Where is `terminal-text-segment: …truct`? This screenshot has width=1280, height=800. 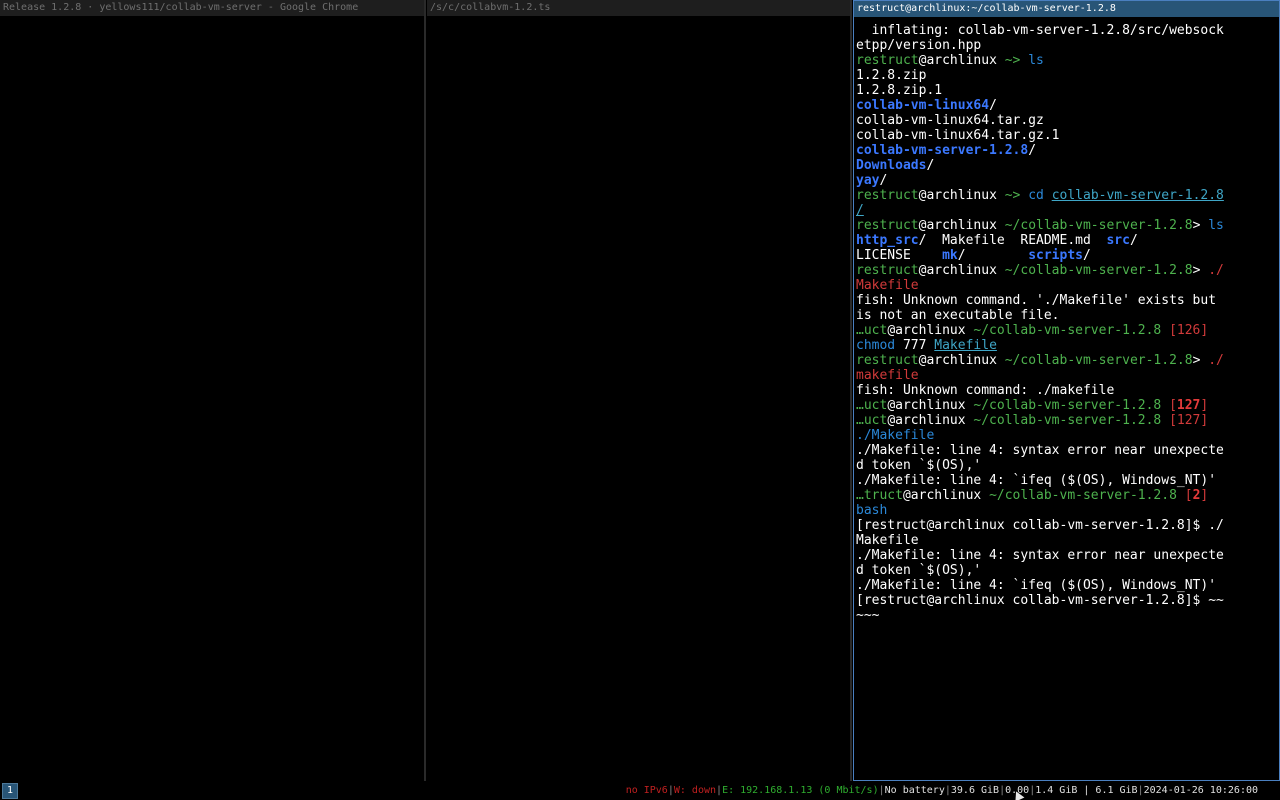 terminal-text-segment: …truct is located at coordinates (879, 495).